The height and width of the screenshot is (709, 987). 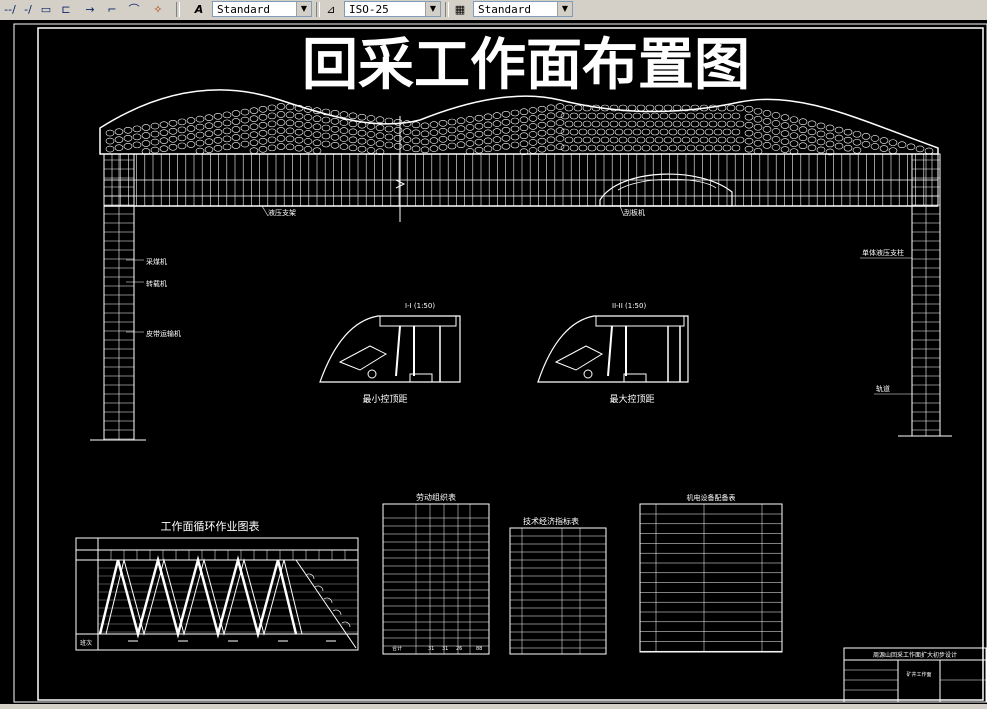 What do you see at coordinates (119, 297) in the screenshot?
I see `left-roadway-rungs` at bounding box center [119, 297].